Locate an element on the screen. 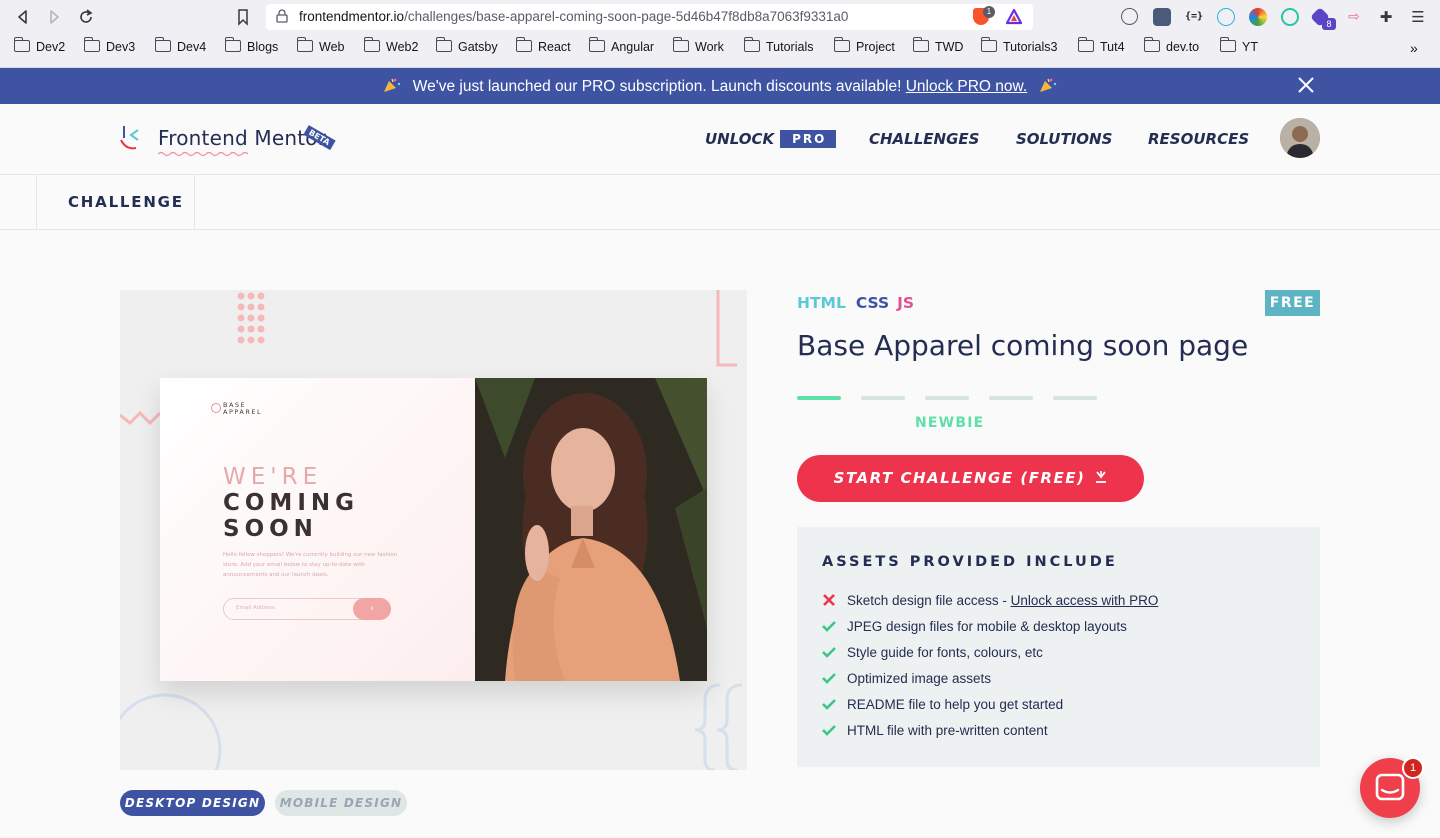  tag-css: CSS is located at coordinates (872, 303).